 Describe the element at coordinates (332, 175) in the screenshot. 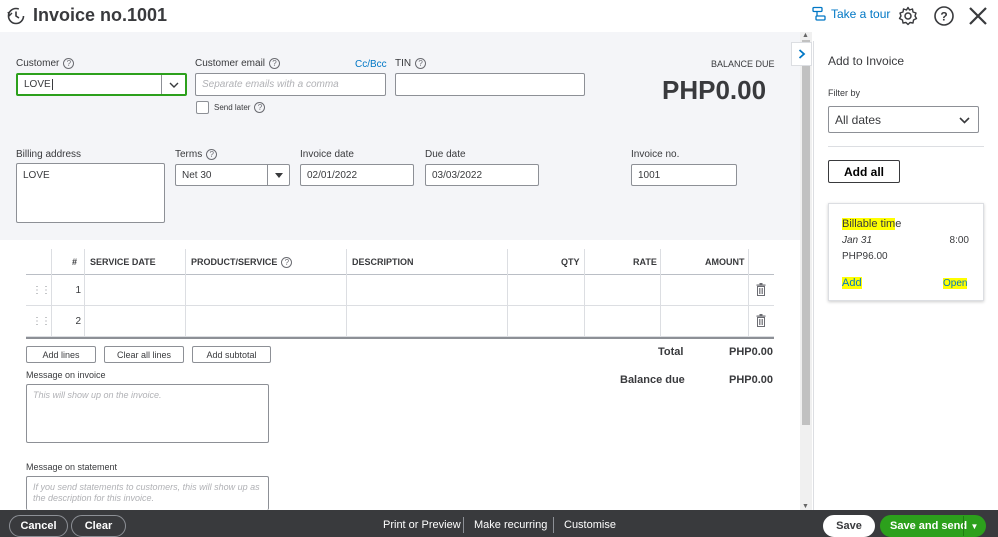

I see `invoice-date-value: 02/01/2022` at that location.